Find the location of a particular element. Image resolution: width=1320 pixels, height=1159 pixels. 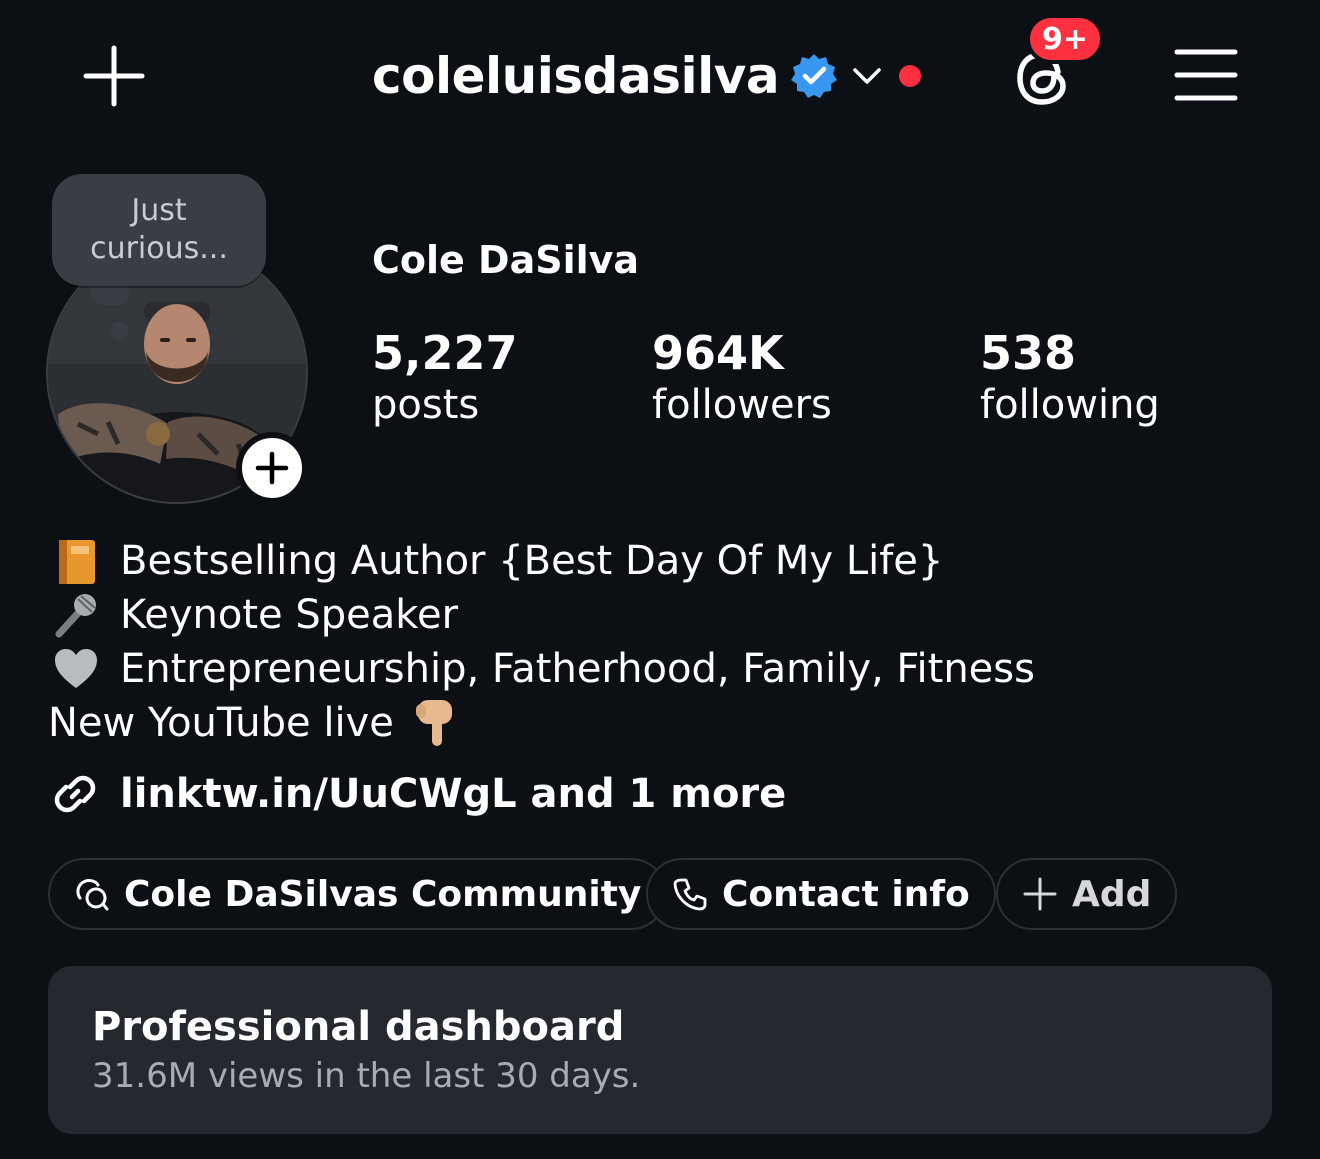

hamburger-menu-button is located at coordinates (1206, 75).